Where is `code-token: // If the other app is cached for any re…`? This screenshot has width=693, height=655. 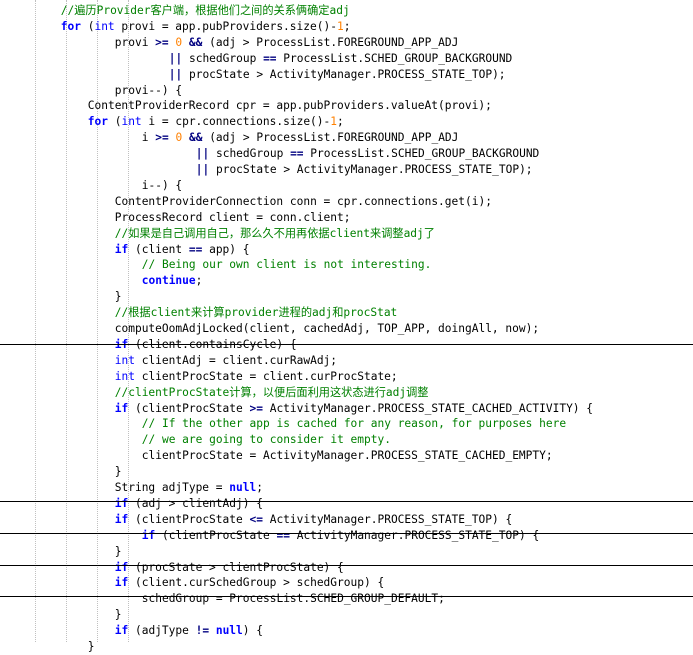
code-token: // If the other app is cached for any re… is located at coordinates (354, 424).